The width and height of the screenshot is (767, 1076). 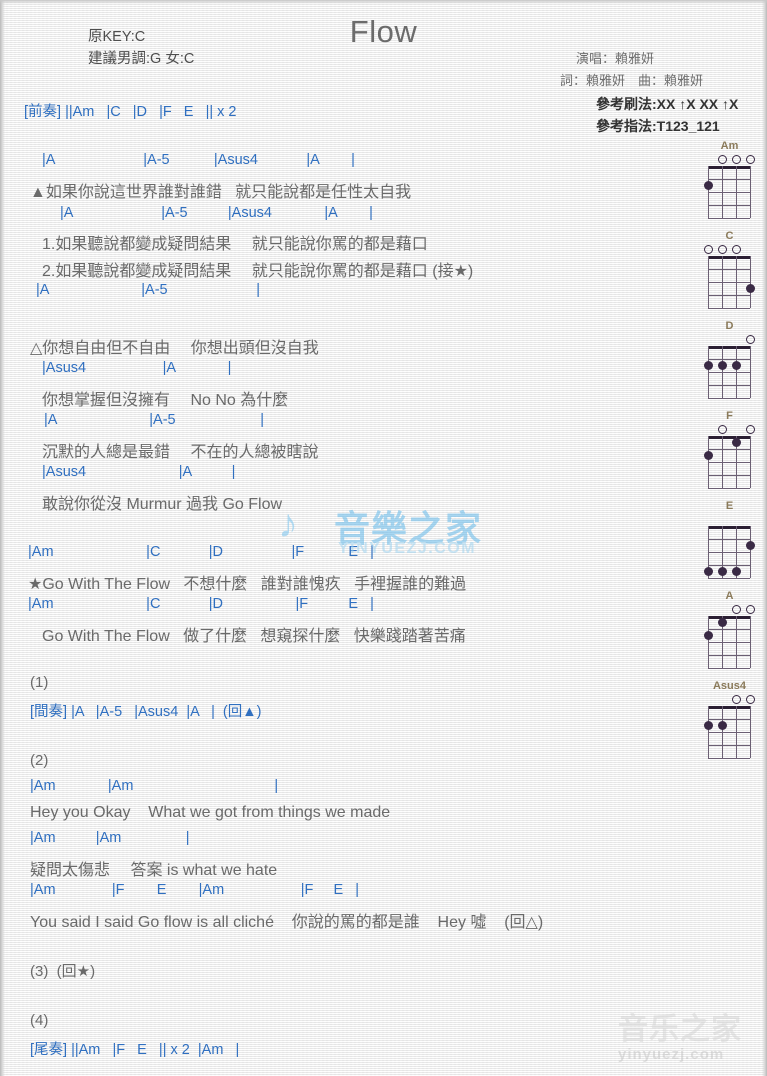 What do you see at coordinates (162, 504) in the screenshot?
I see `lyric-line: 敢說你從沒 Murmur 過我 Go Flow` at bounding box center [162, 504].